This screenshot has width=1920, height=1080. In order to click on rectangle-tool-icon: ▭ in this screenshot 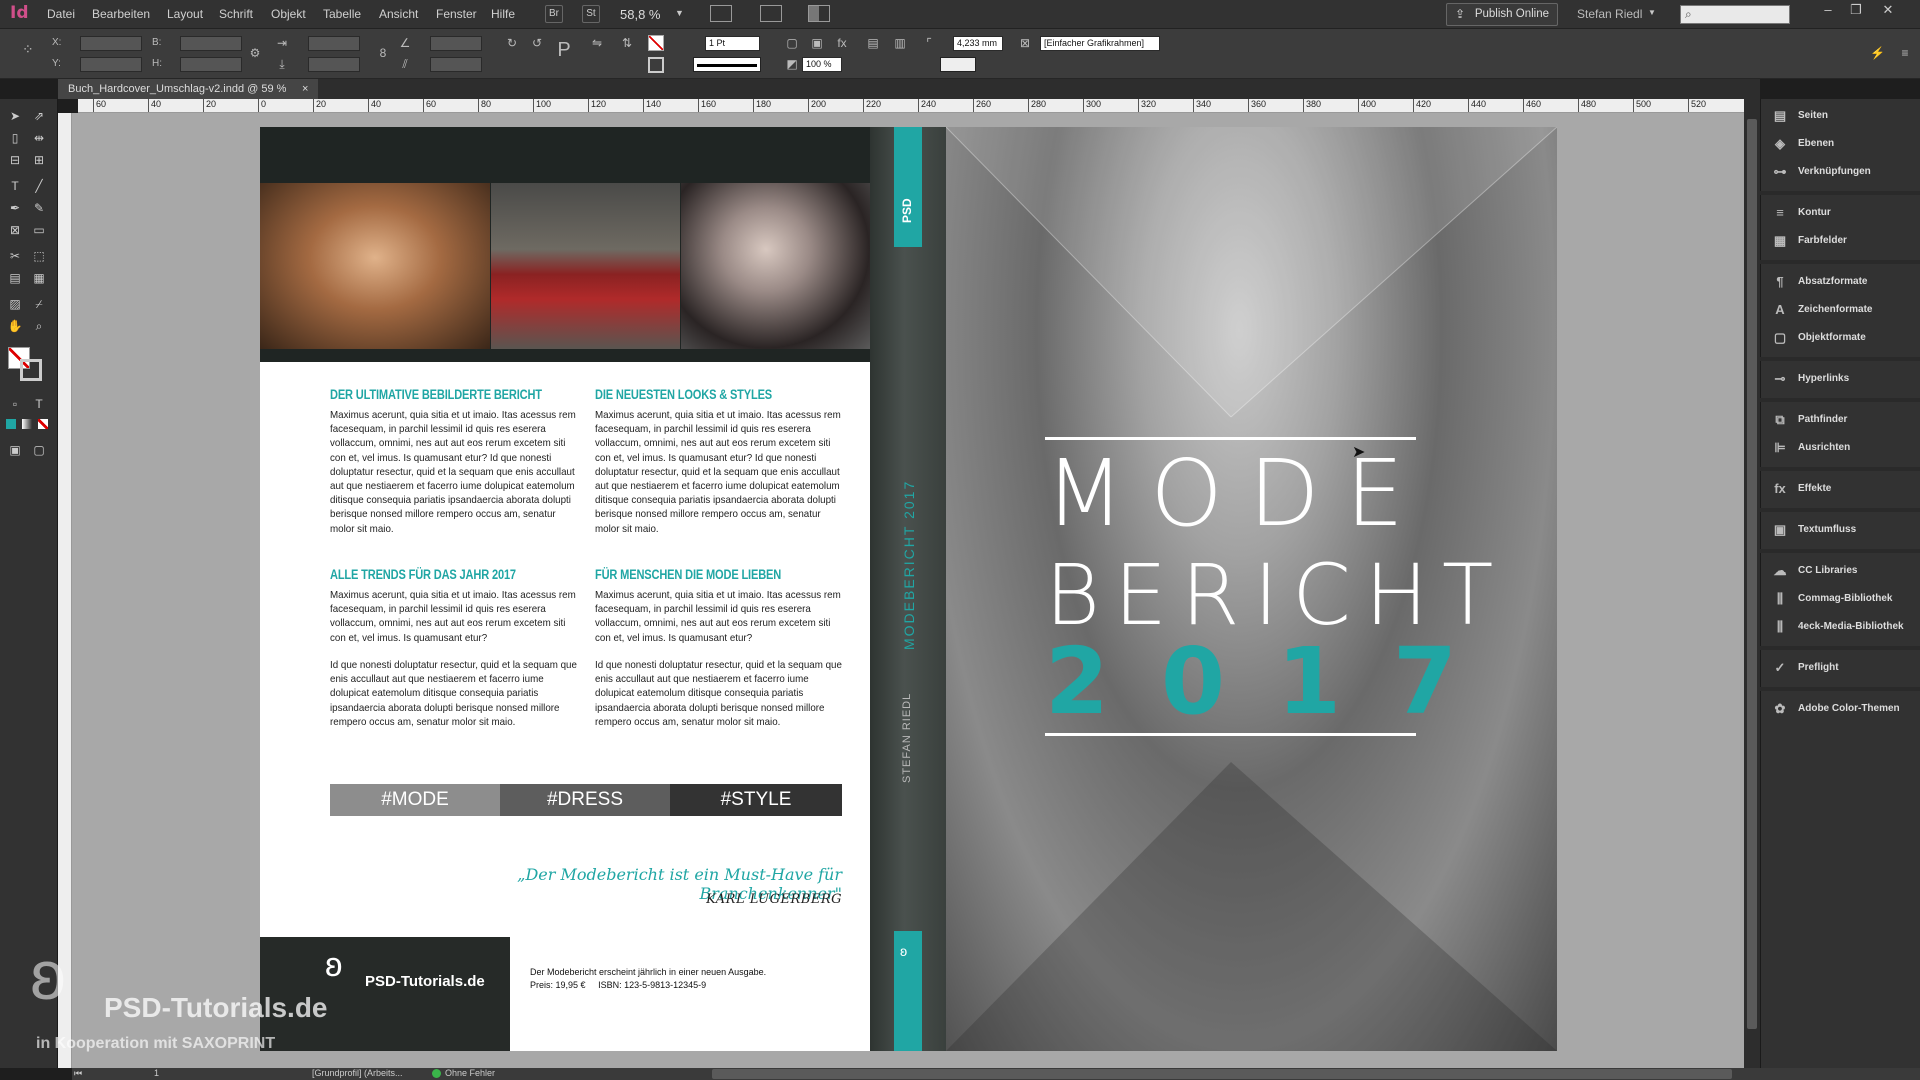, I will do `click(39, 230)`.